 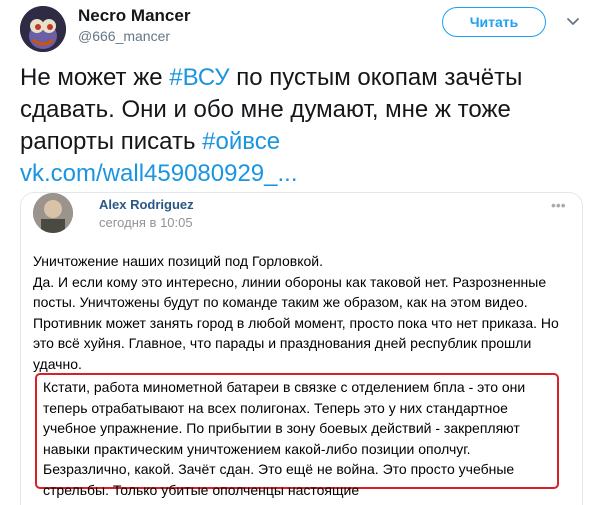 What do you see at coordinates (134, 16) in the screenshot?
I see `author-name: Necro Mancer` at bounding box center [134, 16].